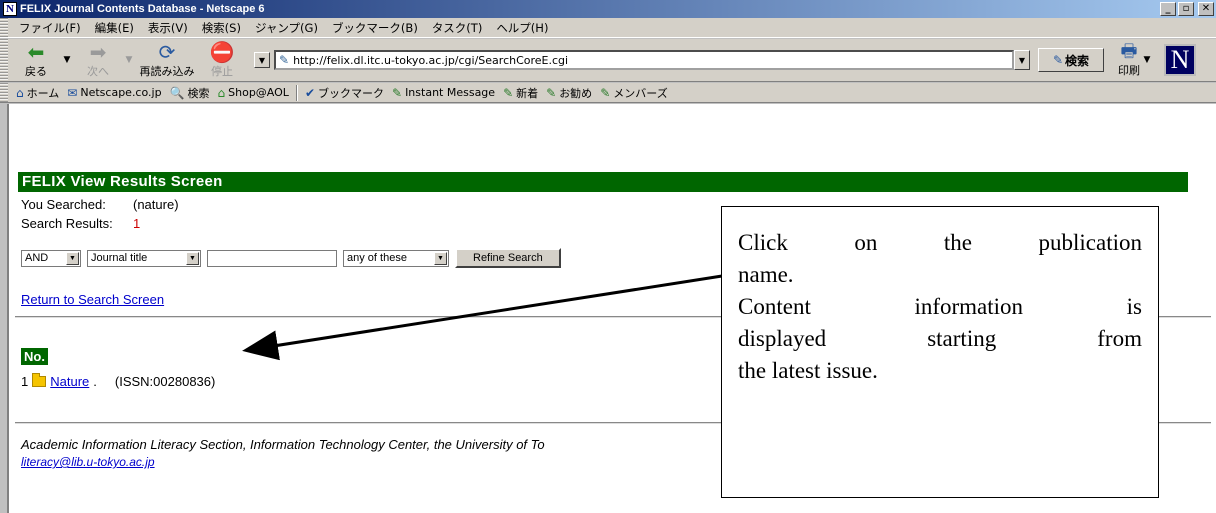  I want to click on result-row: 1 Nature. (ISSN:00280836), so click(118, 381).